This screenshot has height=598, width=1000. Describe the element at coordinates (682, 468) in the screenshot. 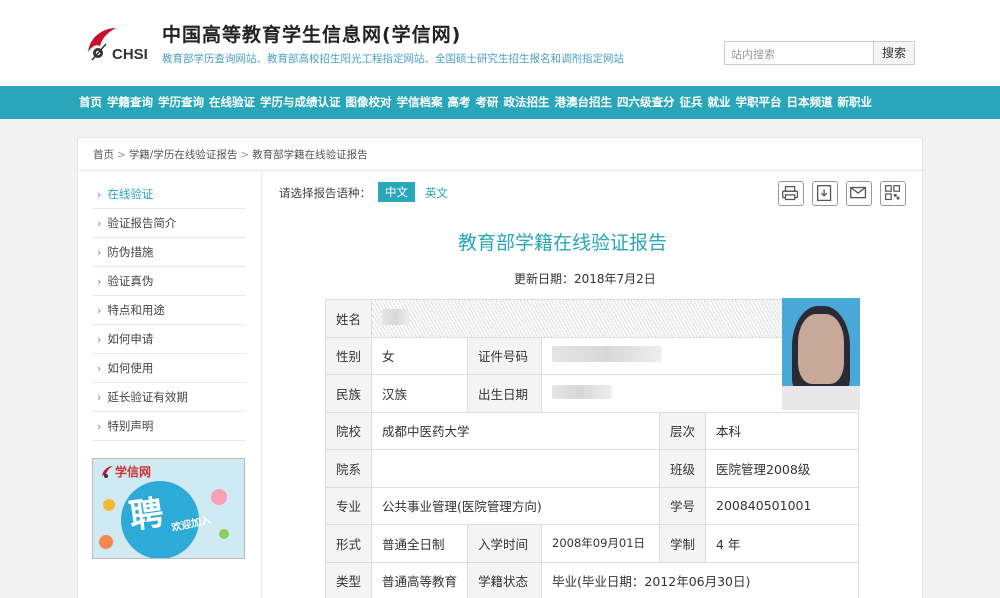

I see `class-label: 班级` at that location.